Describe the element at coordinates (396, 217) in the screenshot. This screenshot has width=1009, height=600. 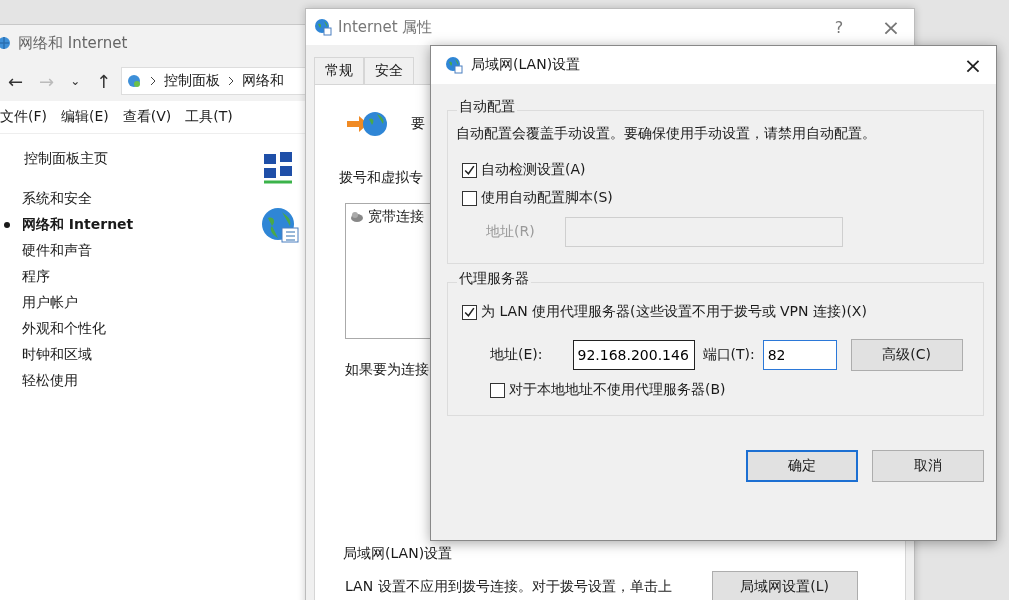
I see `connection-item: 宽带连接` at that location.